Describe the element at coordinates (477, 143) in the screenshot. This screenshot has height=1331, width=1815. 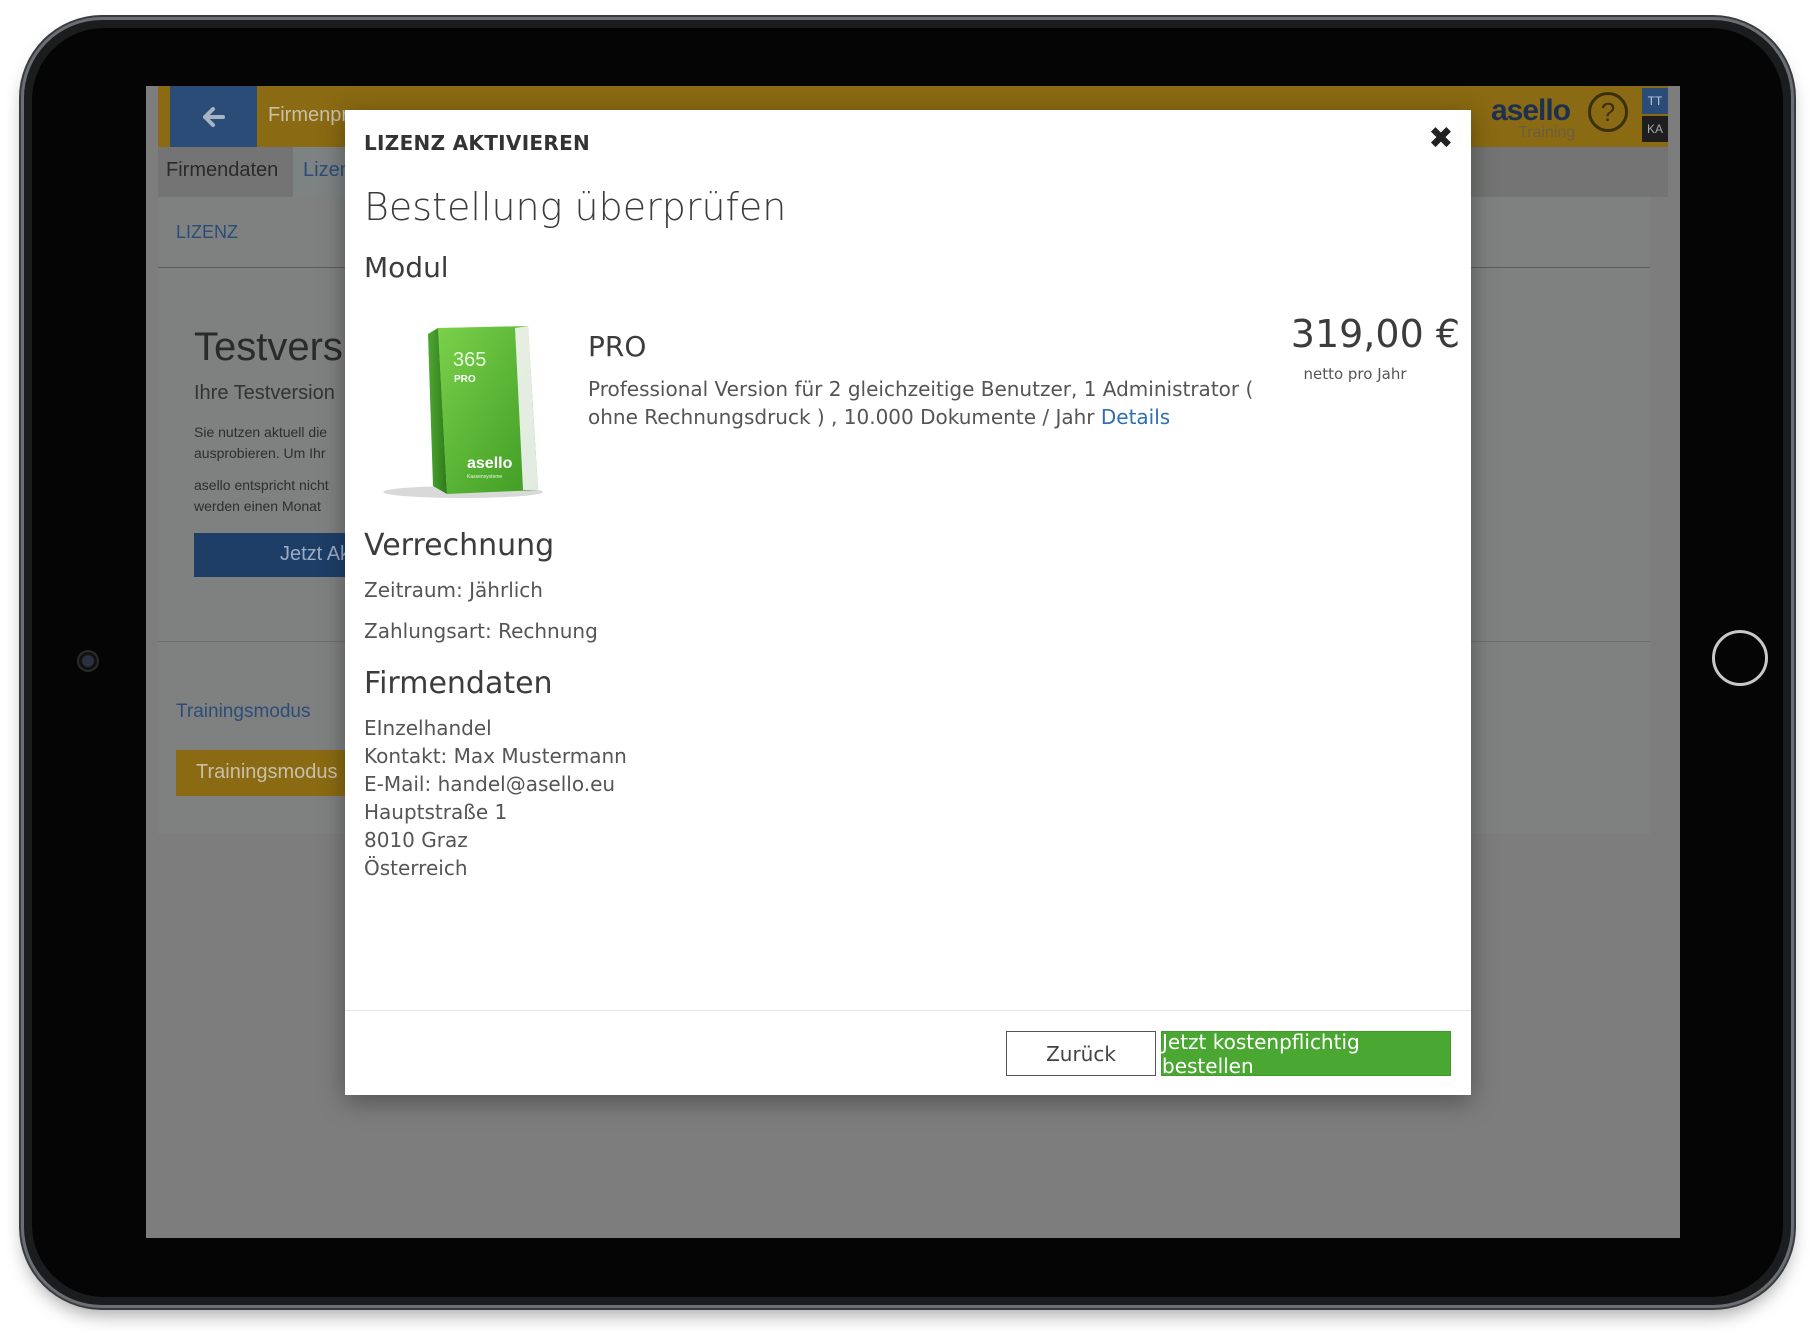
I see `dialog-header-title: LIZENZ AKTIVIEREN` at that location.